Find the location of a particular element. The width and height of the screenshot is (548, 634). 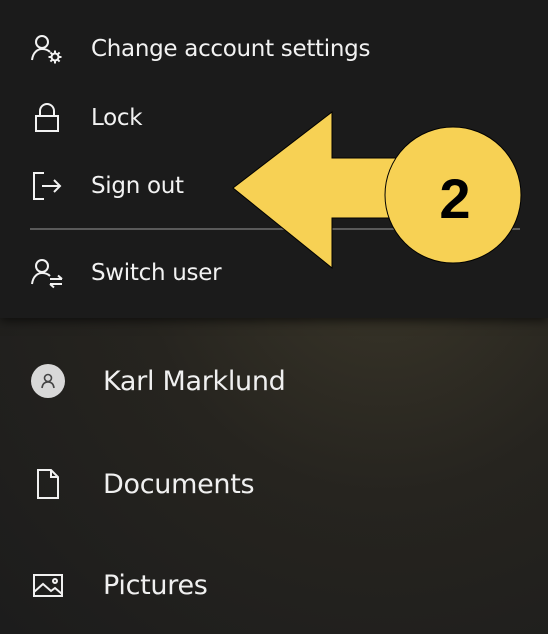

menu-item-change-account-settings: Change account settings is located at coordinates (274, 49).